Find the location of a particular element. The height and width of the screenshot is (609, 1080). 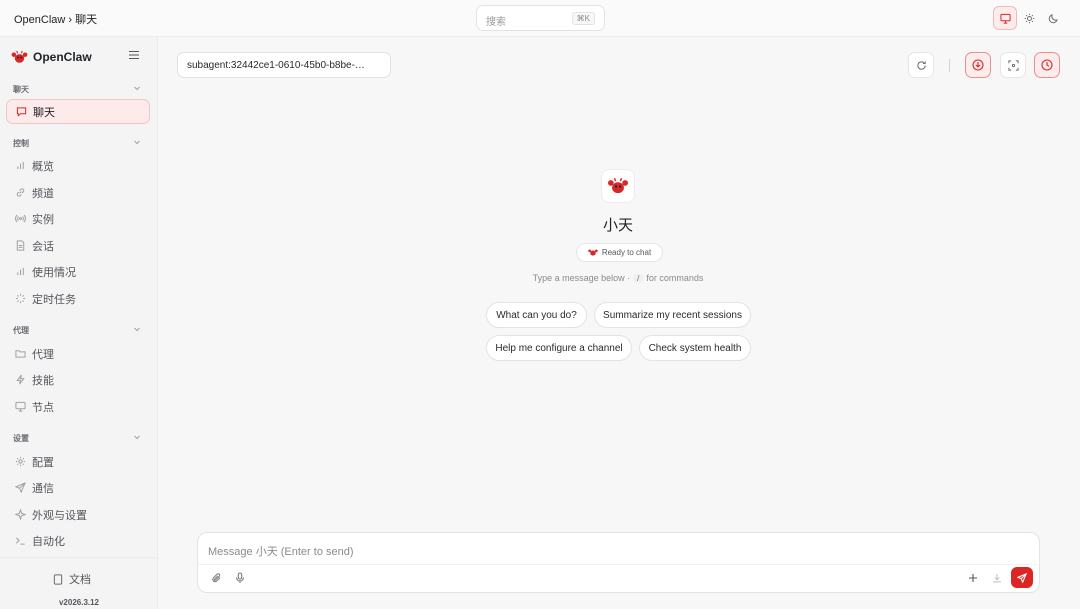

suggestion-summarize-sessions: Summarize my recent sessions is located at coordinates (672, 315).